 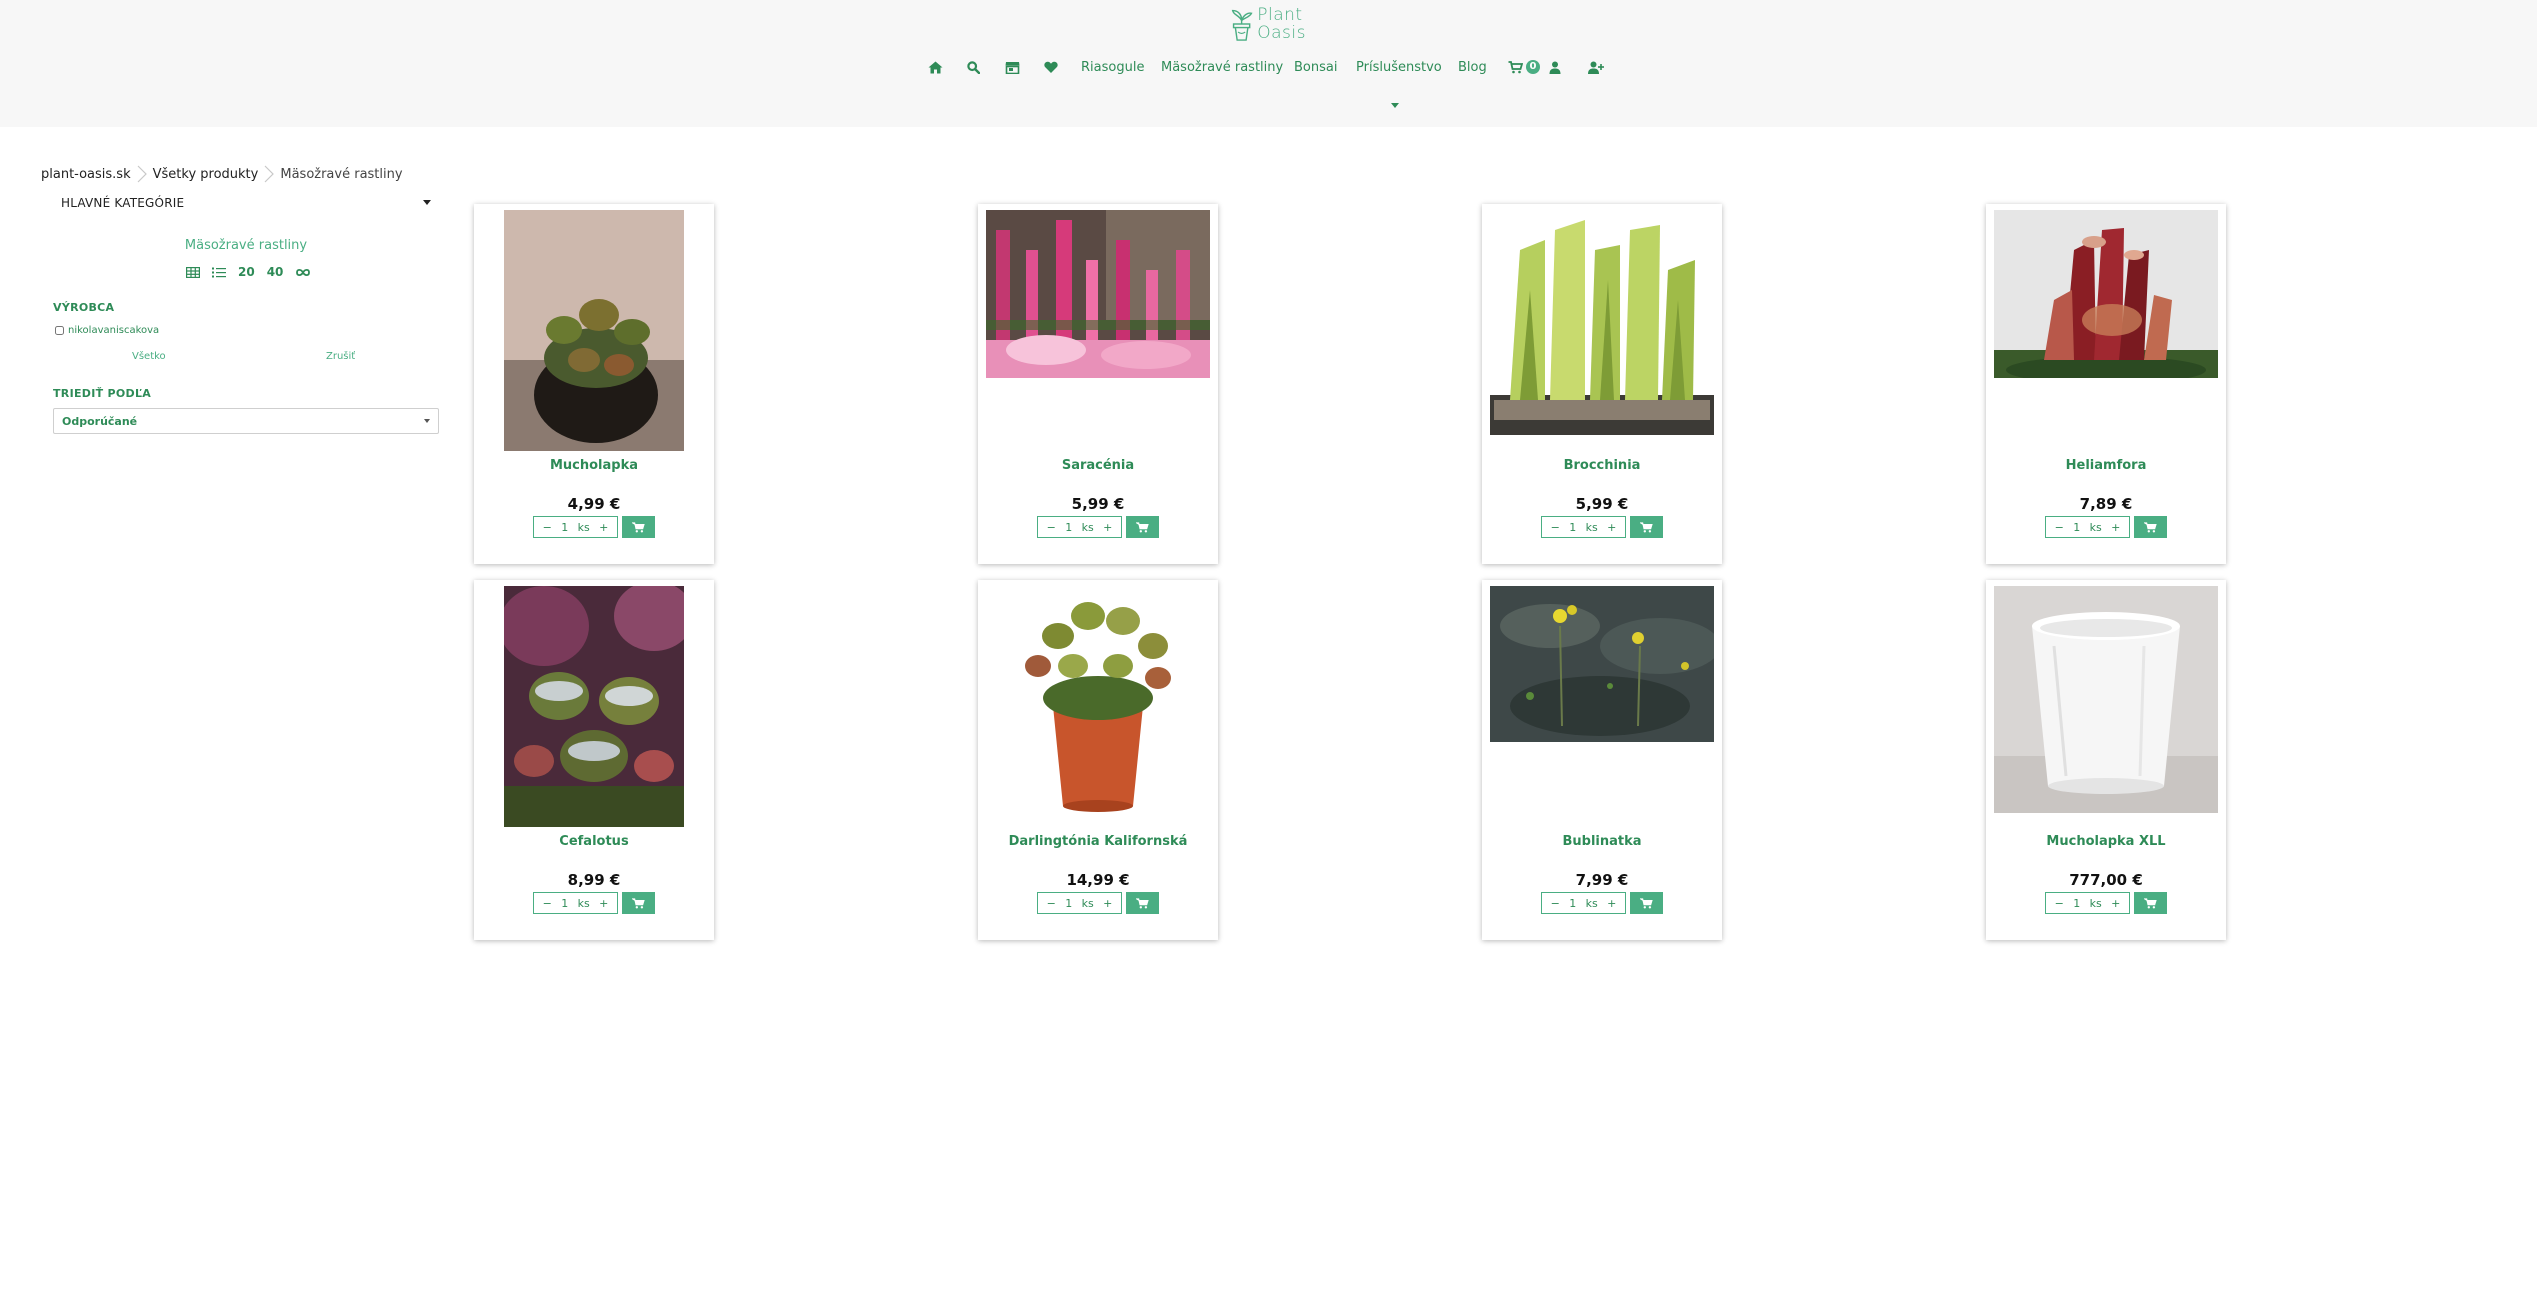 What do you see at coordinates (1098, 880) in the screenshot?
I see `product-price: 14,99 €` at bounding box center [1098, 880].